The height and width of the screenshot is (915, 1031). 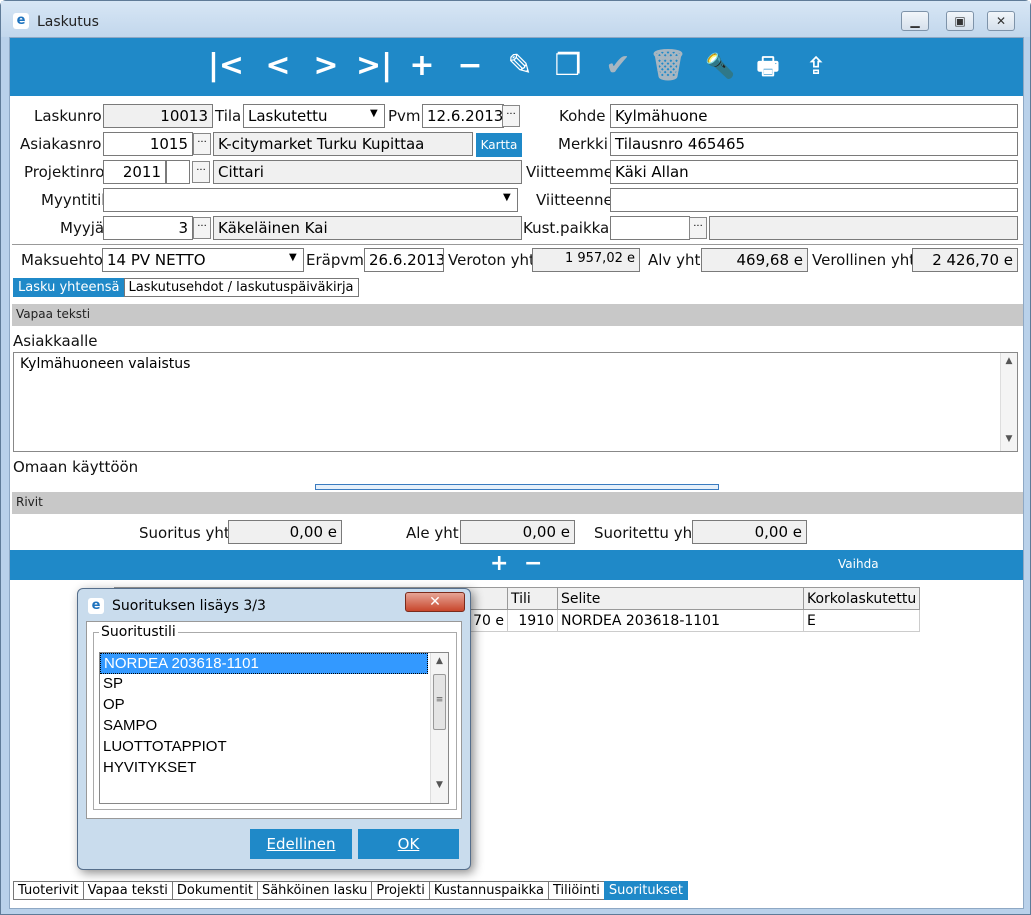 What do you see at coordinates (566, 228) in the screenshot?
I see `kustpaikka-label: Kust.paikka` at bounding box center [566, 228].